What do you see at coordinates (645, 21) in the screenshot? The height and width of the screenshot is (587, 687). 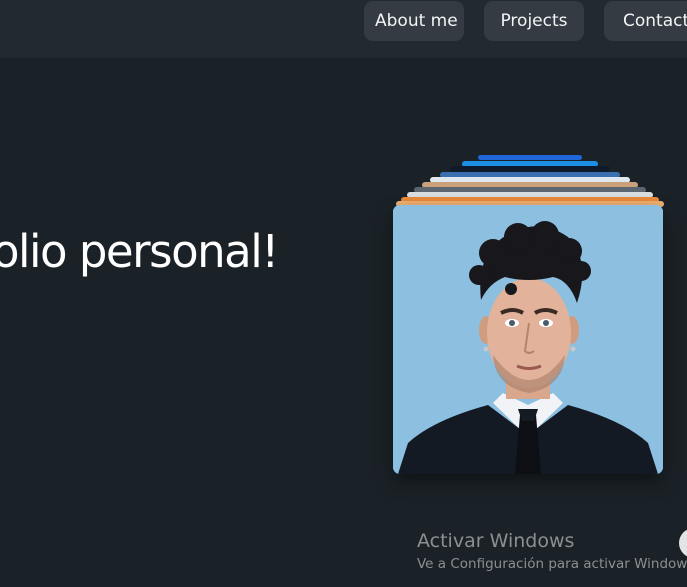 I see `nav-contact-button: Contact` at bounding box center [645, 21].